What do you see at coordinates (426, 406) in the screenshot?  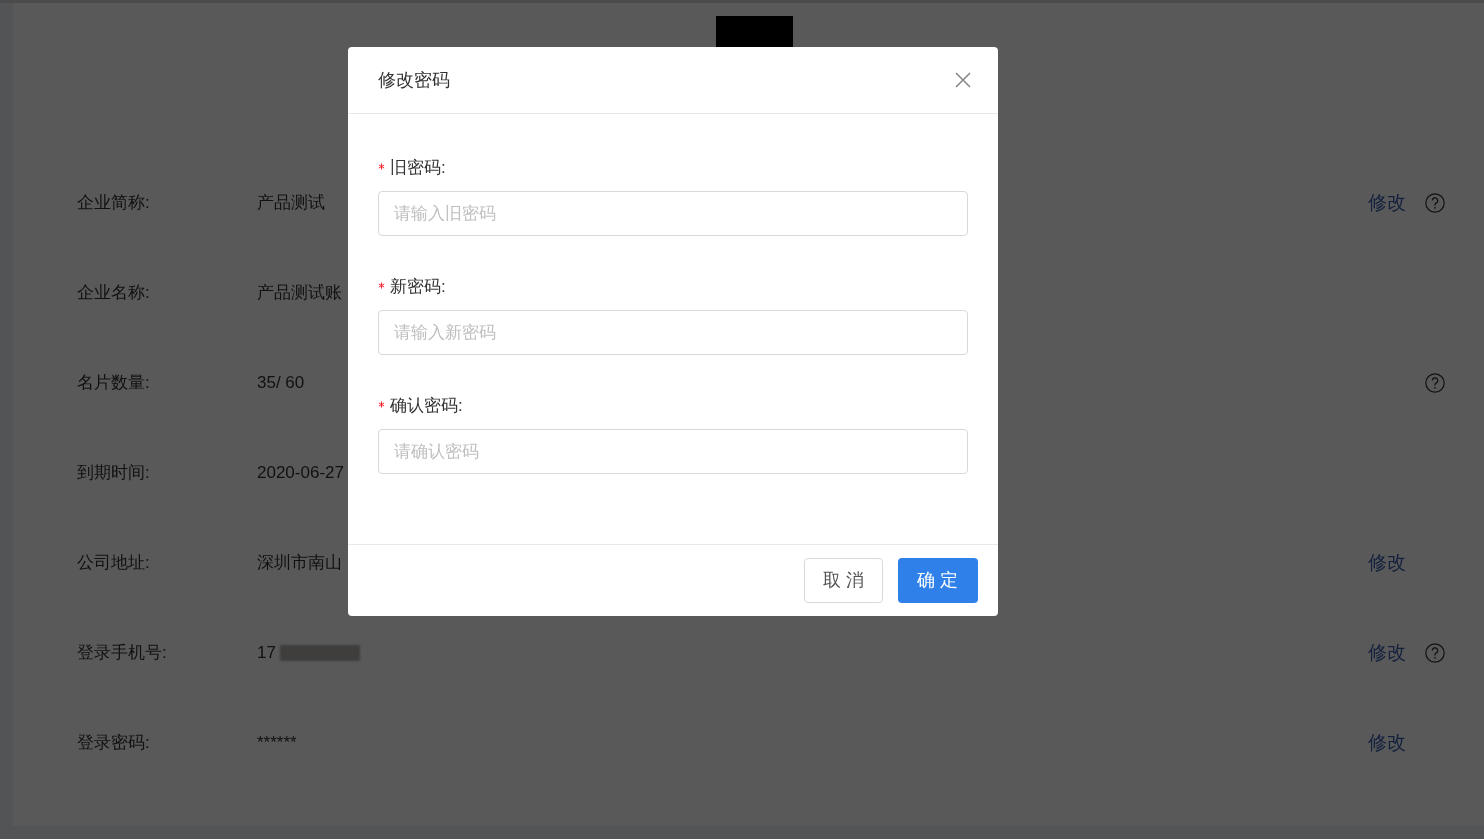 I see `field-label: 确认密码:` at bounding box center [426, 406].